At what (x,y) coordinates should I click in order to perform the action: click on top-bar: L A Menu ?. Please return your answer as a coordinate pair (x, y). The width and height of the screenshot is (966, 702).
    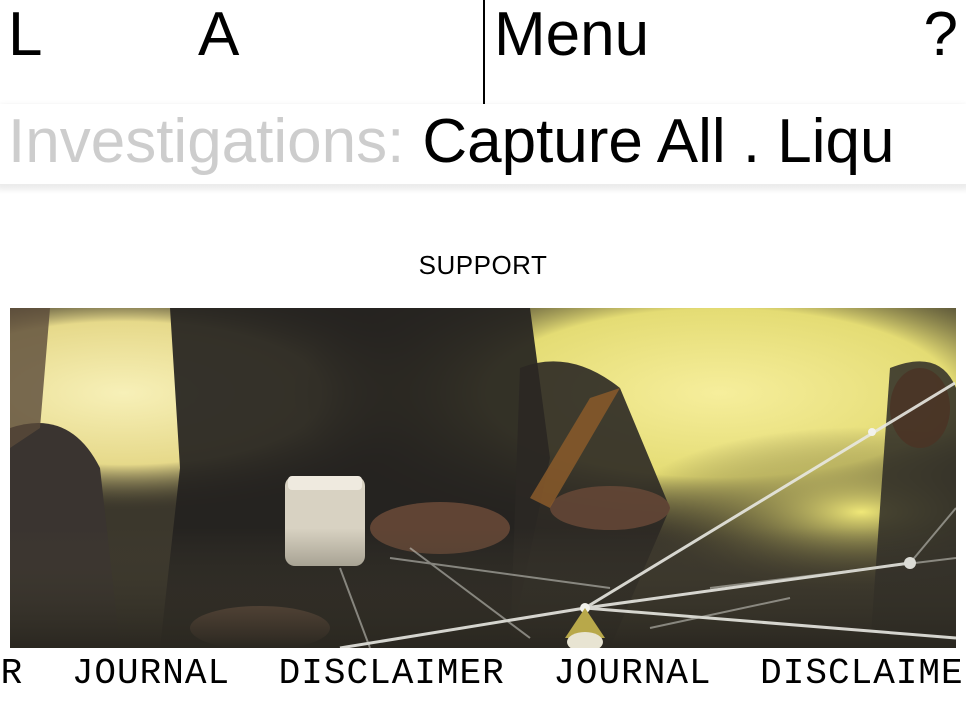
    Looking at the image, I should click on (483, 52).